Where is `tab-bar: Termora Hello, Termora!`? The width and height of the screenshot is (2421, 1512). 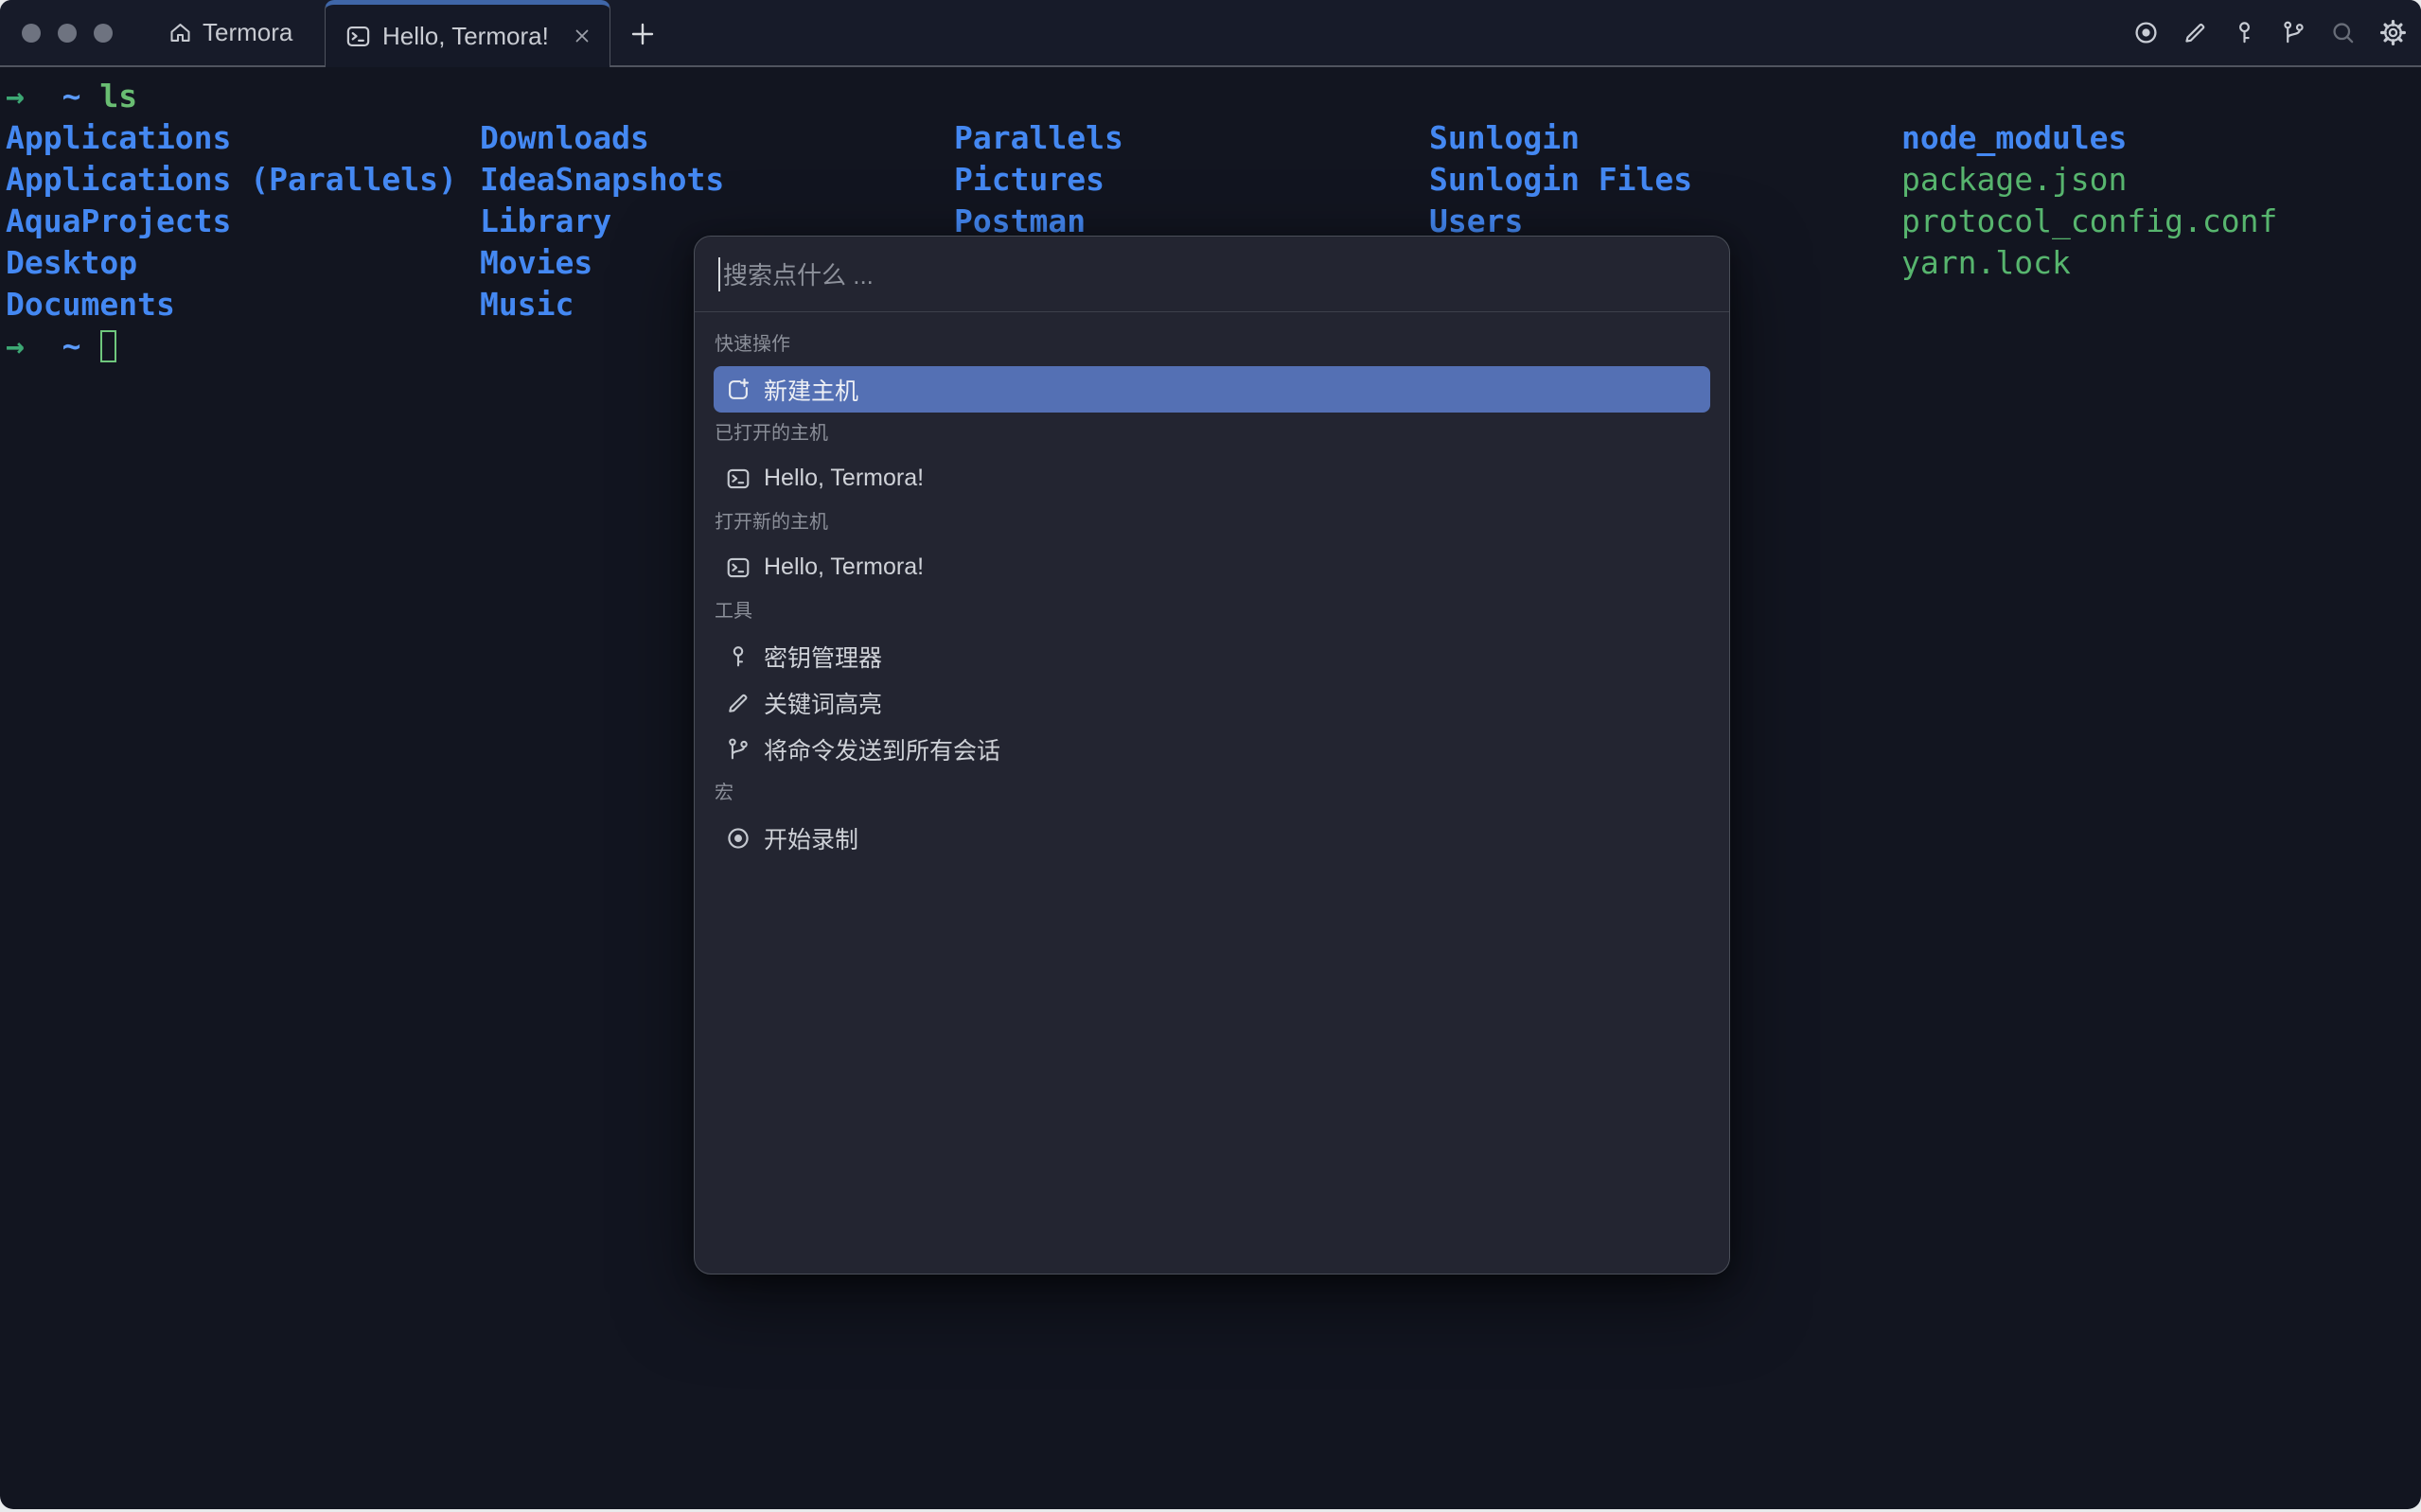 tab-bar: Termora Hello, Termora! is located at coordinates (1210, 33).